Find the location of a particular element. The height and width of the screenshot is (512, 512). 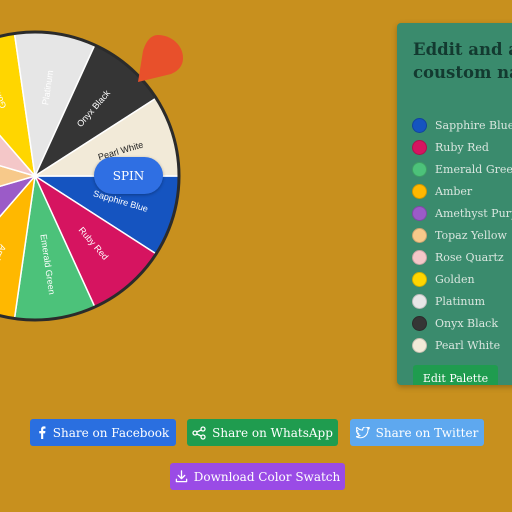

wheel-pointer is located at coordinates (160, 58).